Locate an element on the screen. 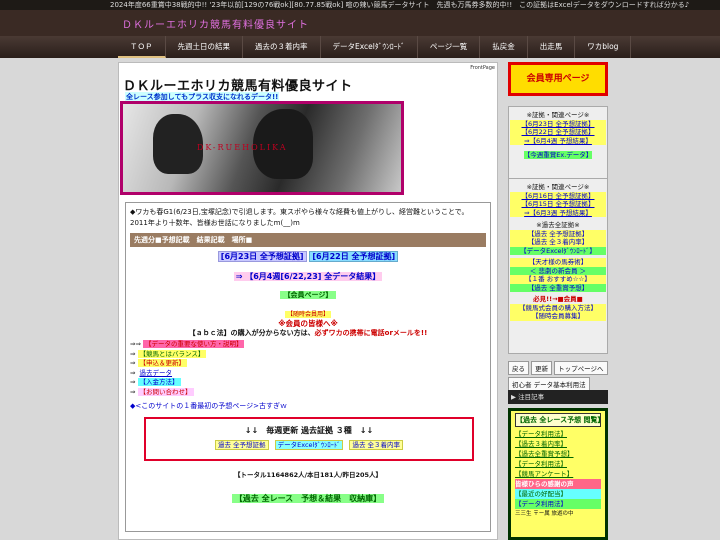 This screenshot has height=540, width=720. archive-item: 【過去全重賞予想】 is located at coordinates (558, 454).